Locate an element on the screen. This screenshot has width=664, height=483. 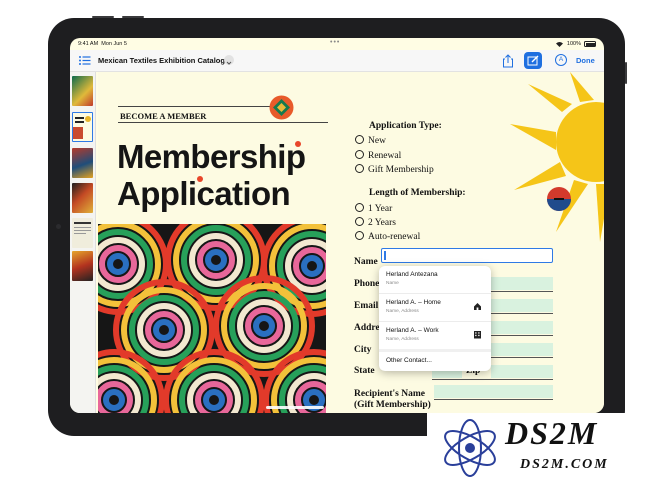
multitasking-dots-icon: ••• is located at coordinates (335, 42).